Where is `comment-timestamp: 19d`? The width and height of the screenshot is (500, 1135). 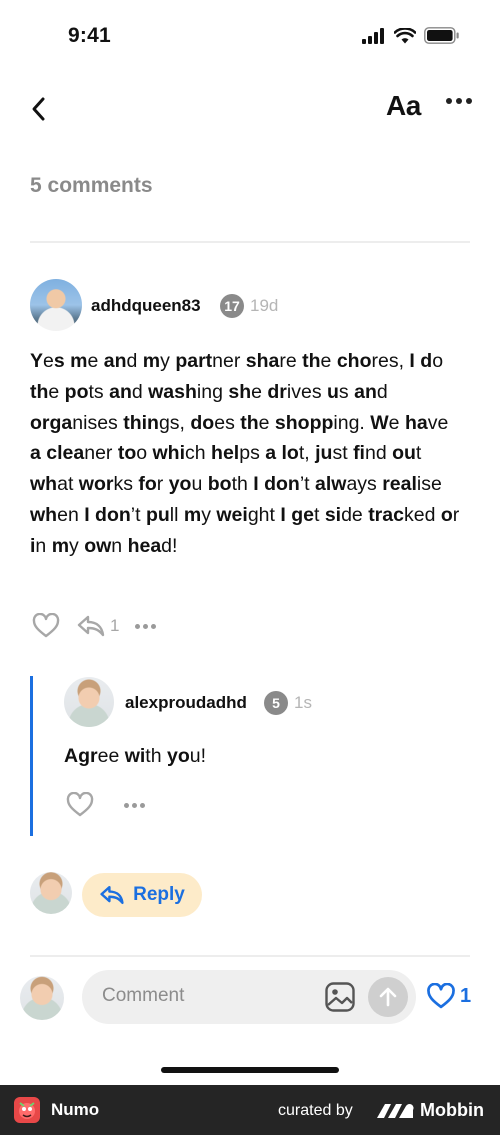 comment-timestamp: 19d is located at coordinates (264, 305).